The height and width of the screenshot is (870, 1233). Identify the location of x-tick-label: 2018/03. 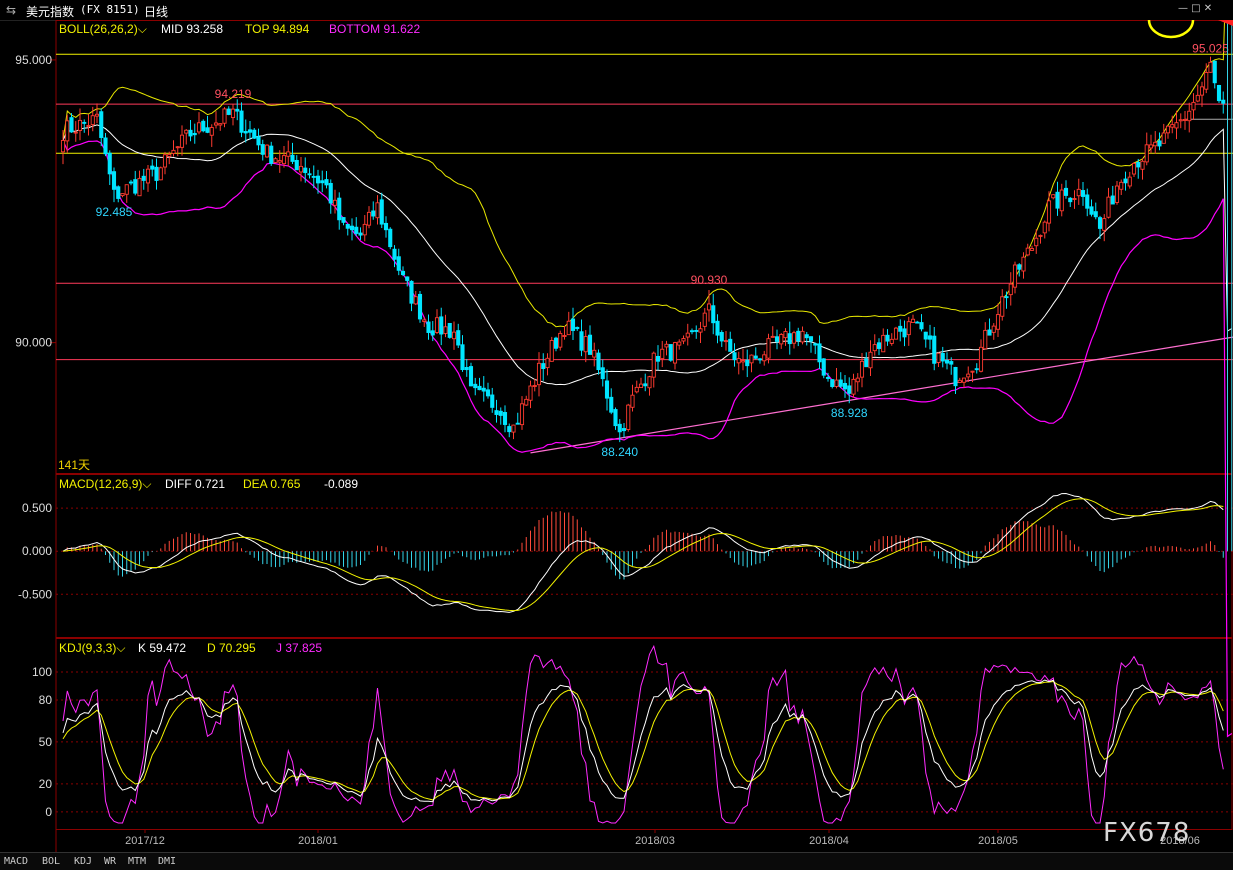
(655, 841).